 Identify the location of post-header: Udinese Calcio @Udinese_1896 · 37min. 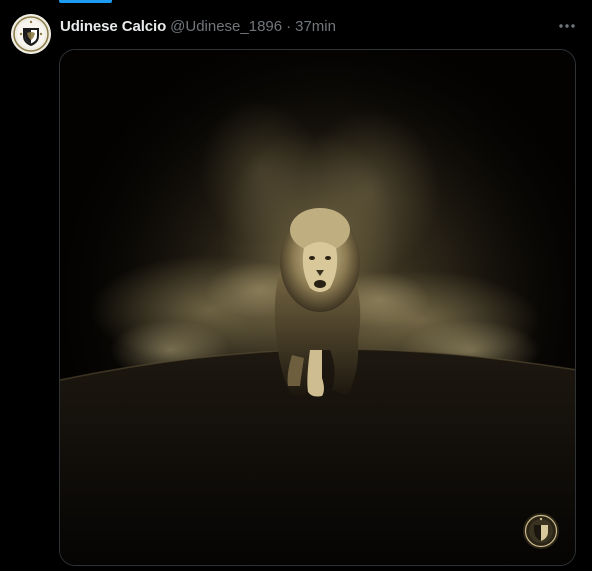
(198, 26).